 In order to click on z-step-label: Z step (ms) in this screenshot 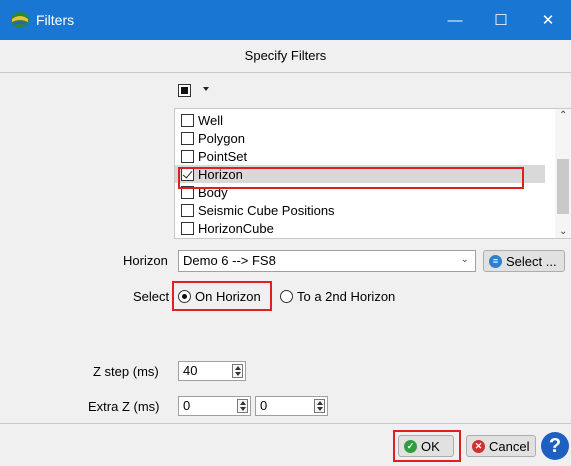, I will do `click(126, 371)`.